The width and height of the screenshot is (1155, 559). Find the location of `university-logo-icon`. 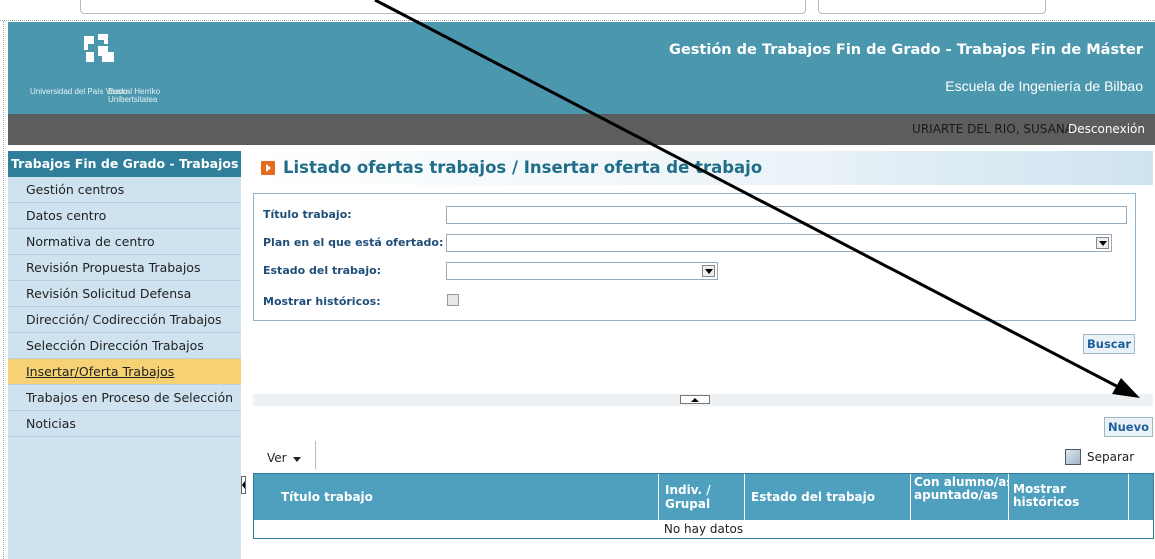

university-logo-icon is located at coordinates (99, 48).